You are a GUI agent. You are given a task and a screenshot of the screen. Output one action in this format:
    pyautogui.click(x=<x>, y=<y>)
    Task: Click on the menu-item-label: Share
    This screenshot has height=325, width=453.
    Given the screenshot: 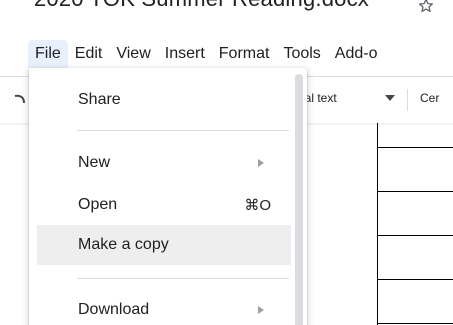 What is the action you would take?
    pyautogui.click(x=99, y=99)
    